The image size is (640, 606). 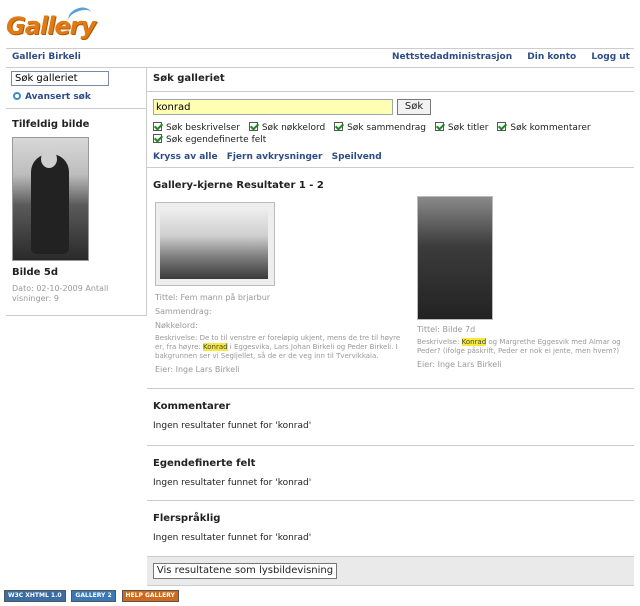 I want to click on badge-help-gallery: HELP GALLERY, so click(x=150, y=596).